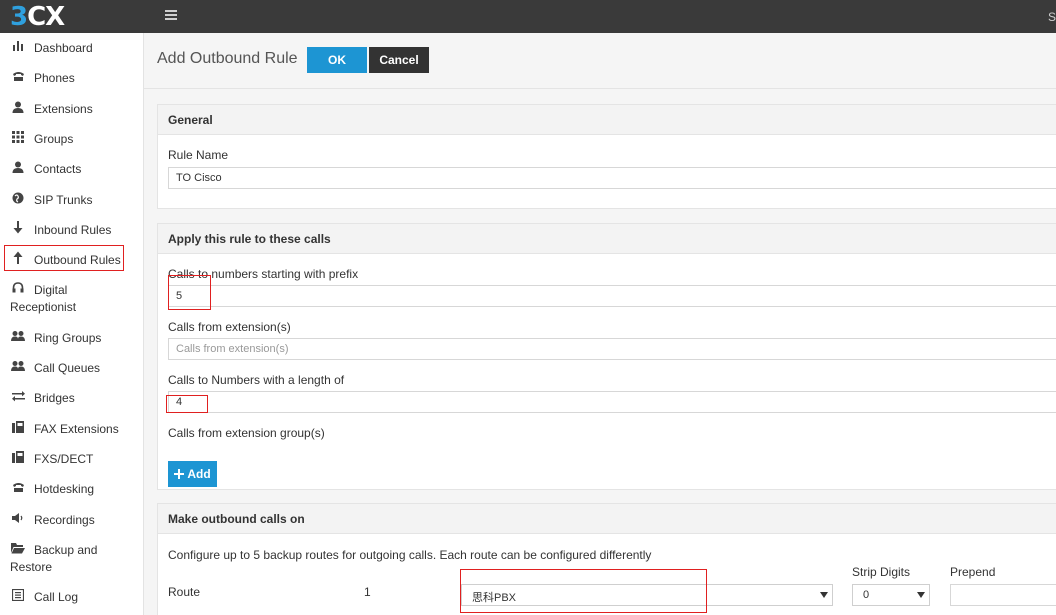  I want to click on globe-icon, so click(18, 199).